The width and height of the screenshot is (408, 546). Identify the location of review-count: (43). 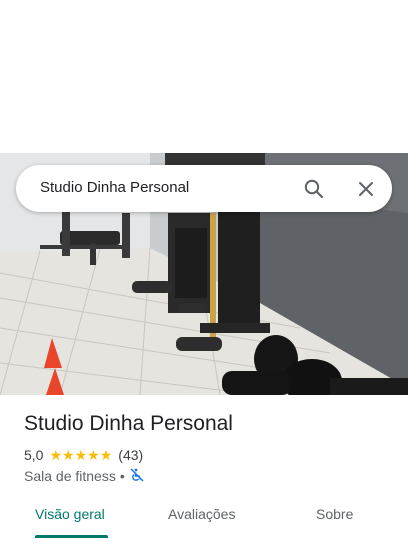
(130, 455).